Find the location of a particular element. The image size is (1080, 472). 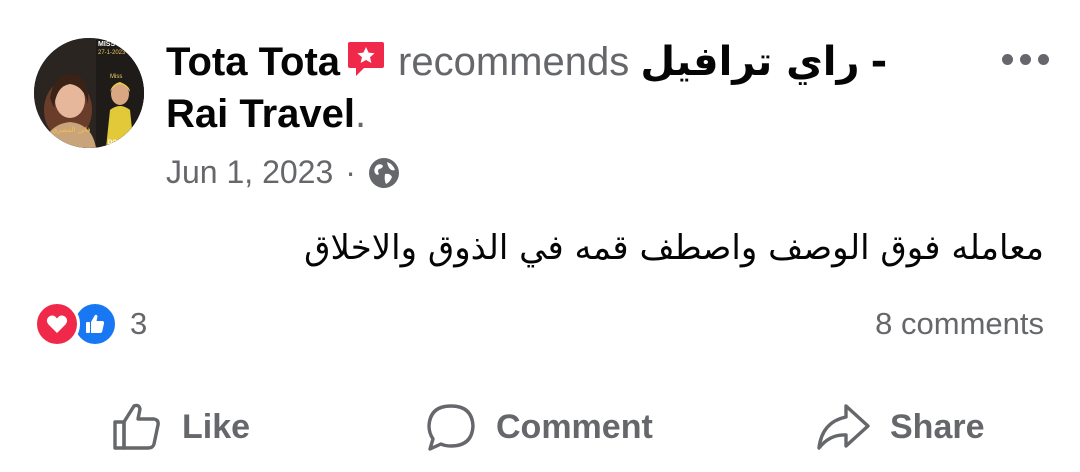

avatar-overlay-bottom: DOAA is located at coordinates (117, 143).